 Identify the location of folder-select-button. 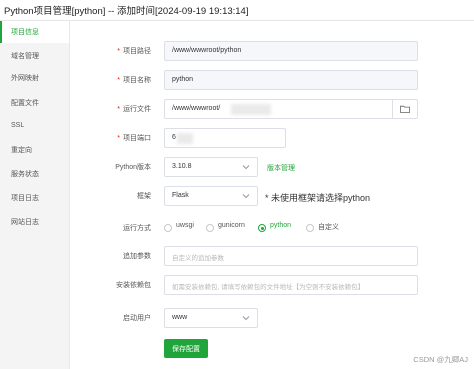
(404, 109).